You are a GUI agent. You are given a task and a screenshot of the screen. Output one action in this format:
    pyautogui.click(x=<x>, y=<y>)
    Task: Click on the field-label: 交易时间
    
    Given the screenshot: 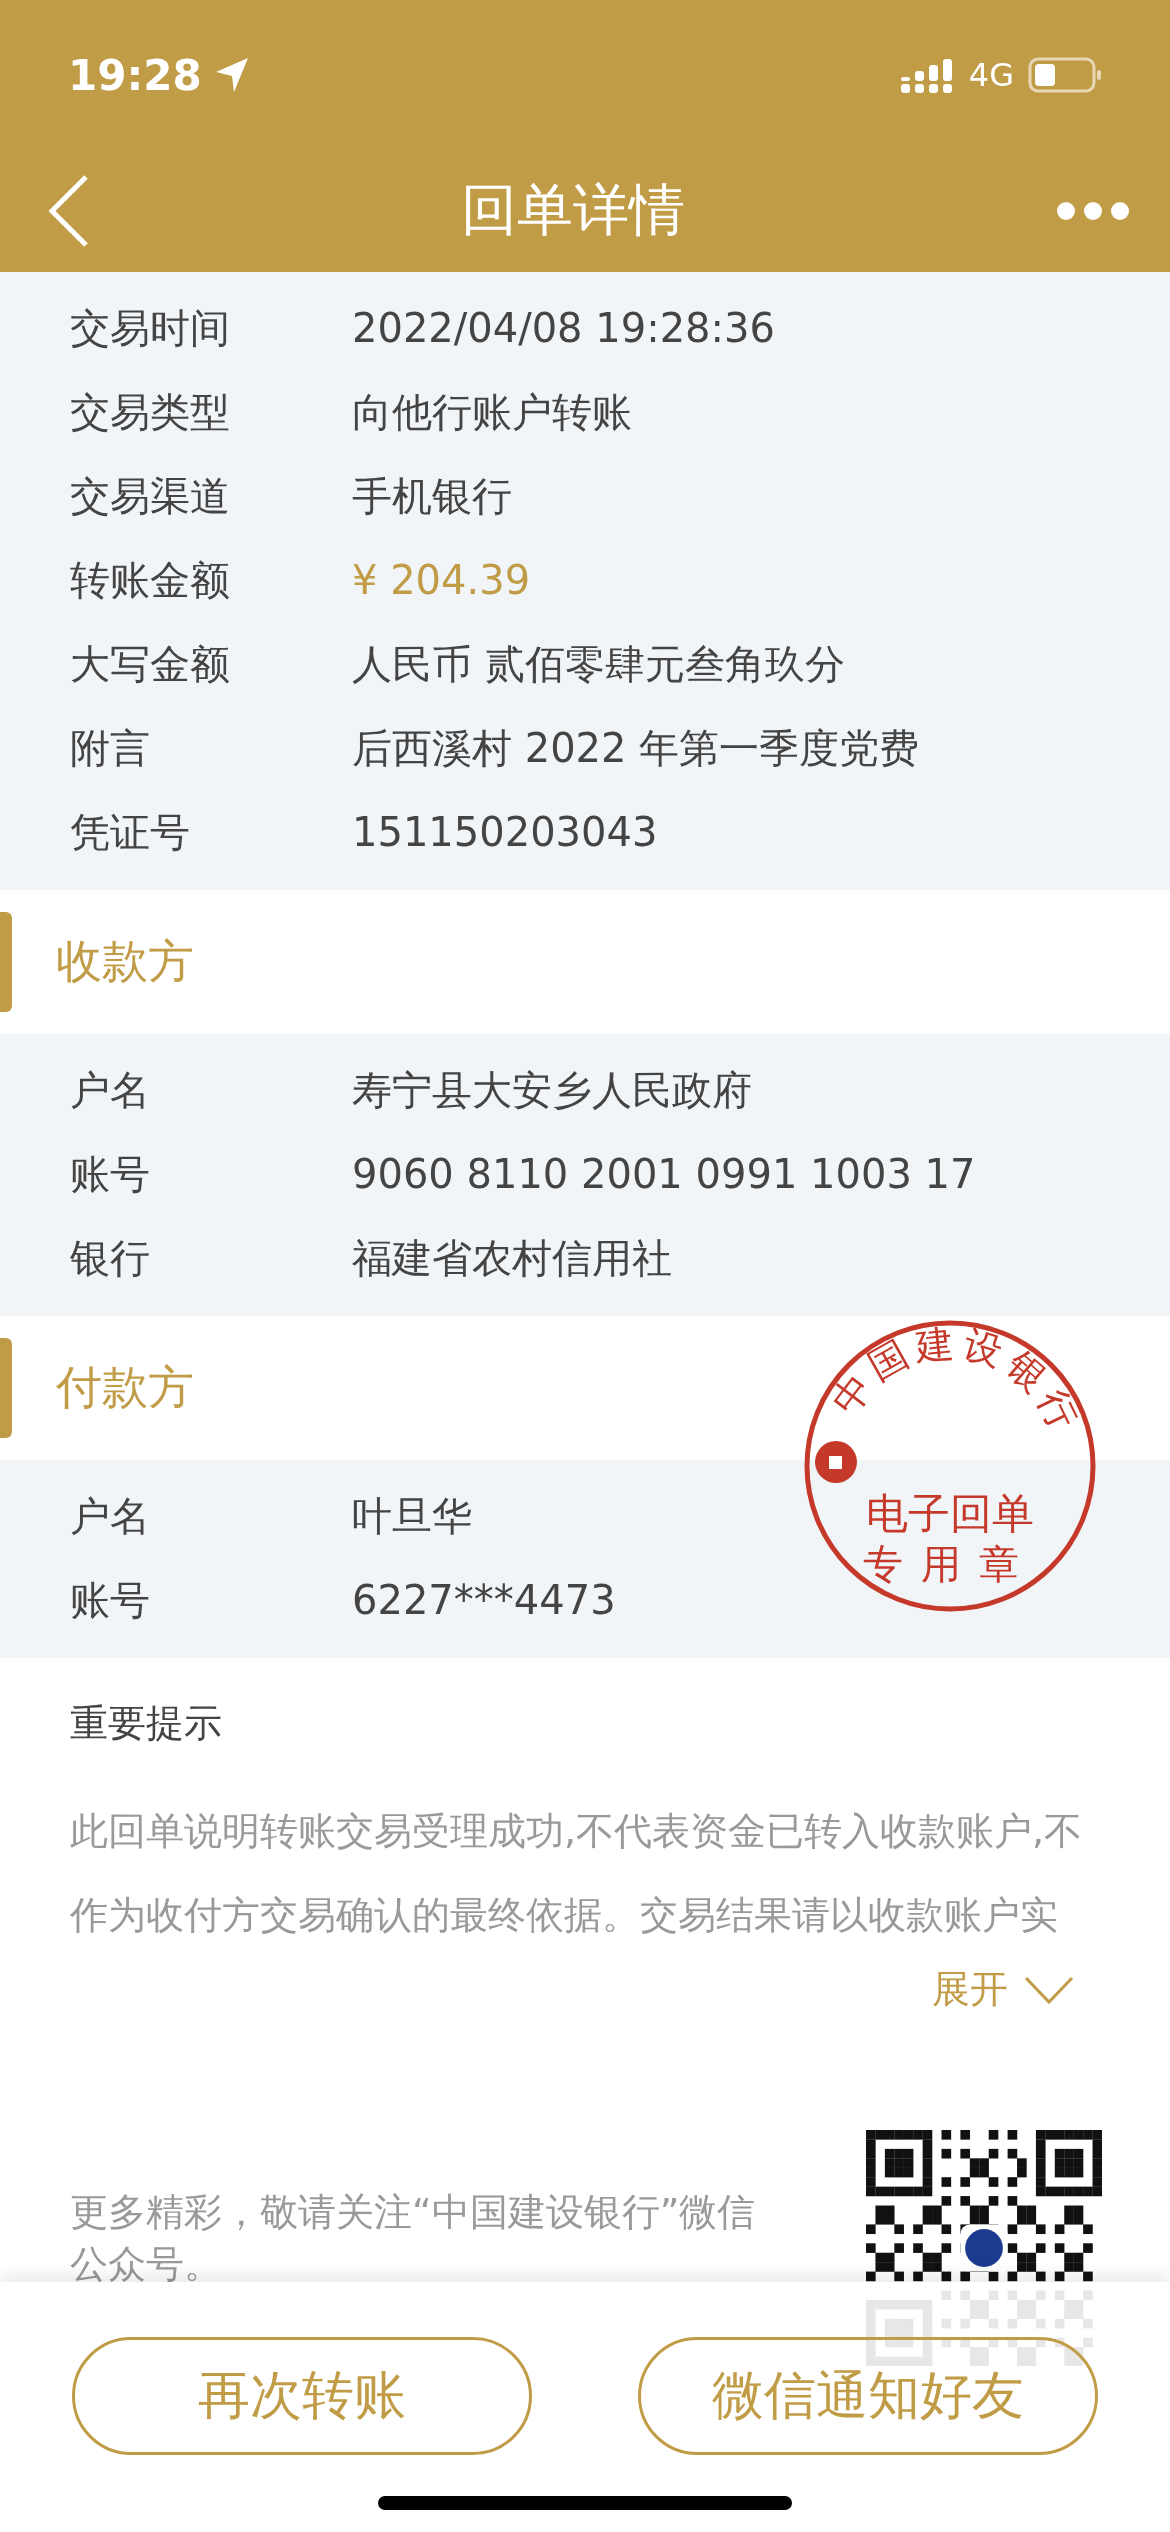 What is the action you would take?
    pyautogui.click(x=150, y=328)
    